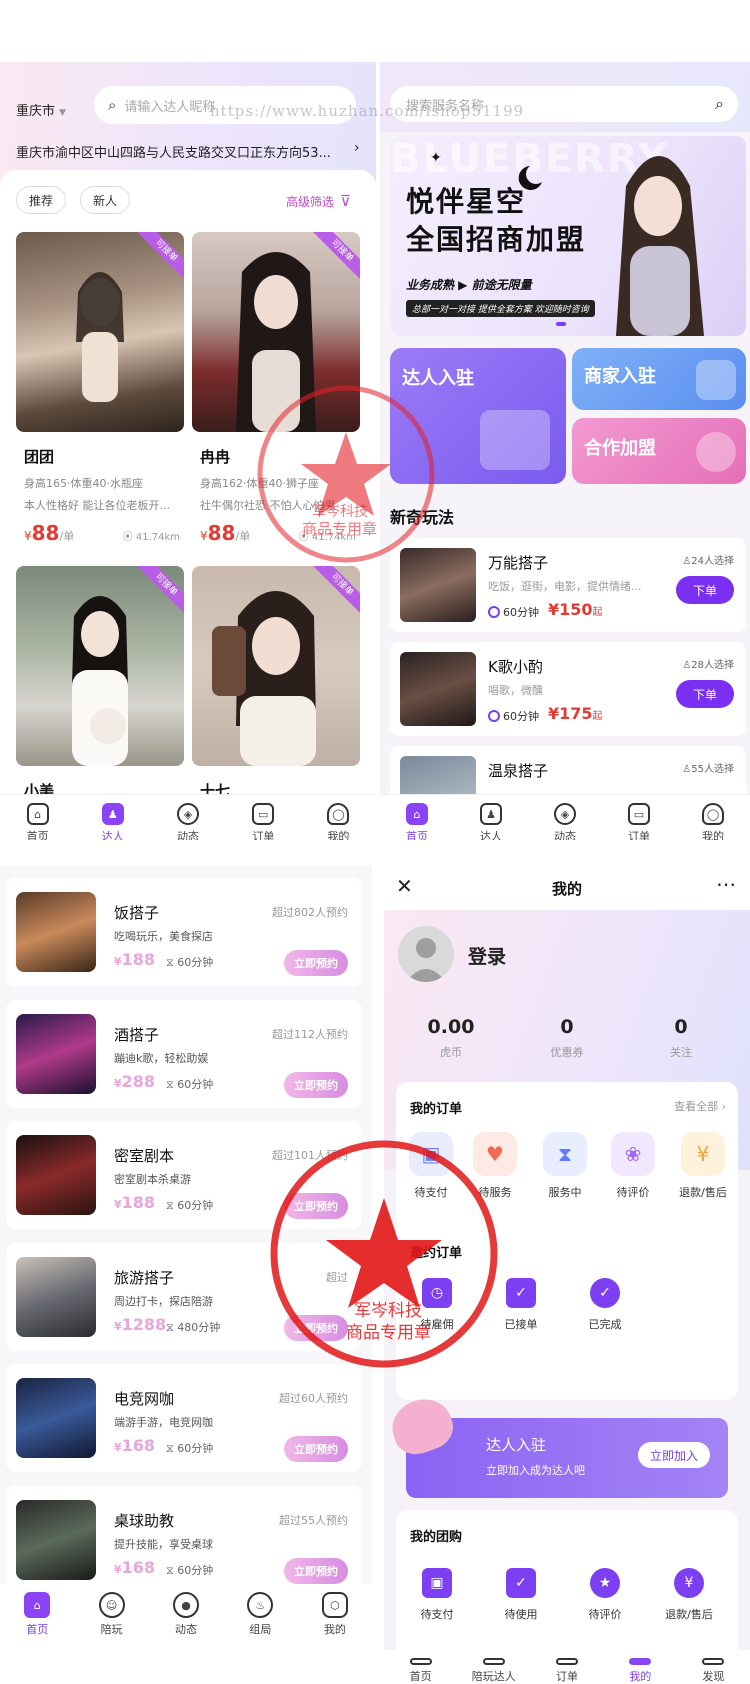  I want to click on more-icon: ⋯, so click(726, 884).